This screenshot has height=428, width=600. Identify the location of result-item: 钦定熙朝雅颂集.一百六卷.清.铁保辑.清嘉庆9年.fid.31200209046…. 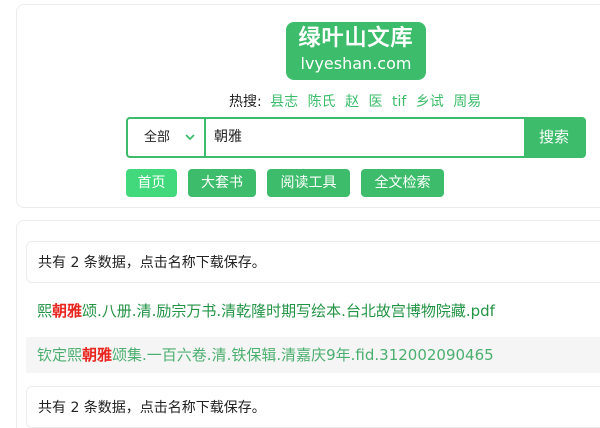
(313, 355).